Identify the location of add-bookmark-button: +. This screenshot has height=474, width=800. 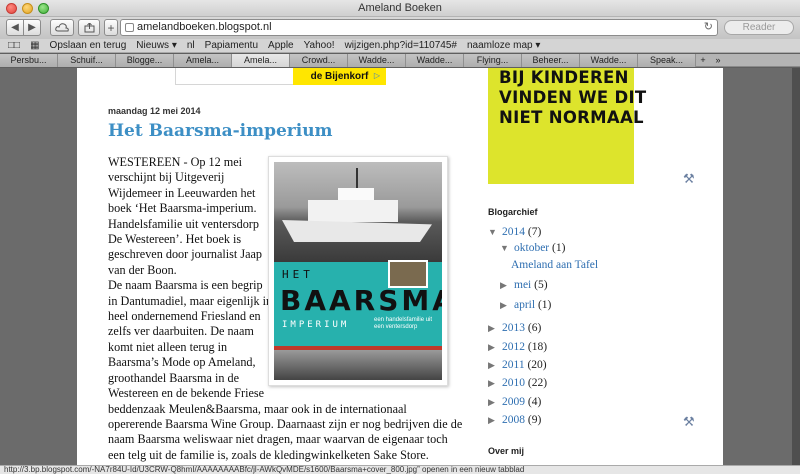
(111, 27).